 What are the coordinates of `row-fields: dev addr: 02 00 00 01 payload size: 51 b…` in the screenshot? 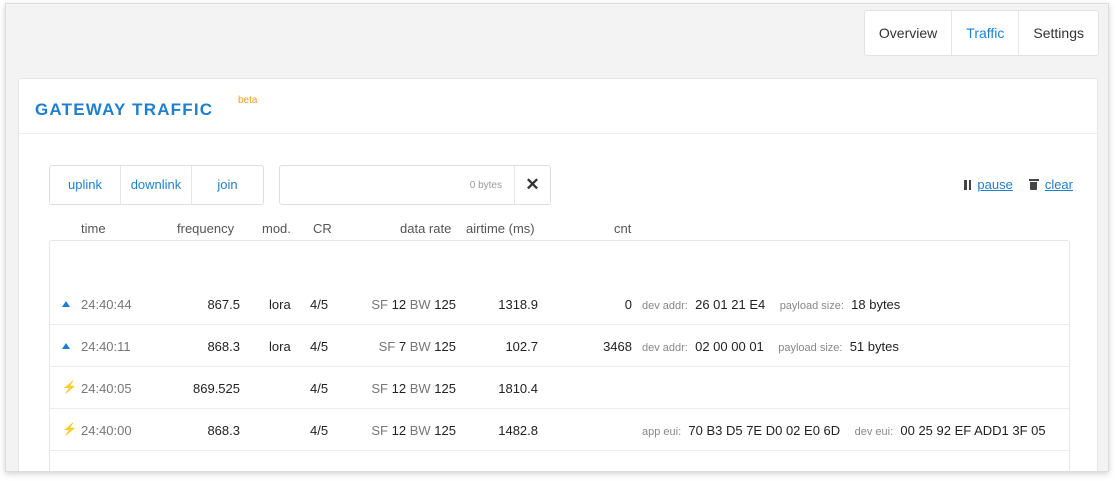 It's located at (770, 346).